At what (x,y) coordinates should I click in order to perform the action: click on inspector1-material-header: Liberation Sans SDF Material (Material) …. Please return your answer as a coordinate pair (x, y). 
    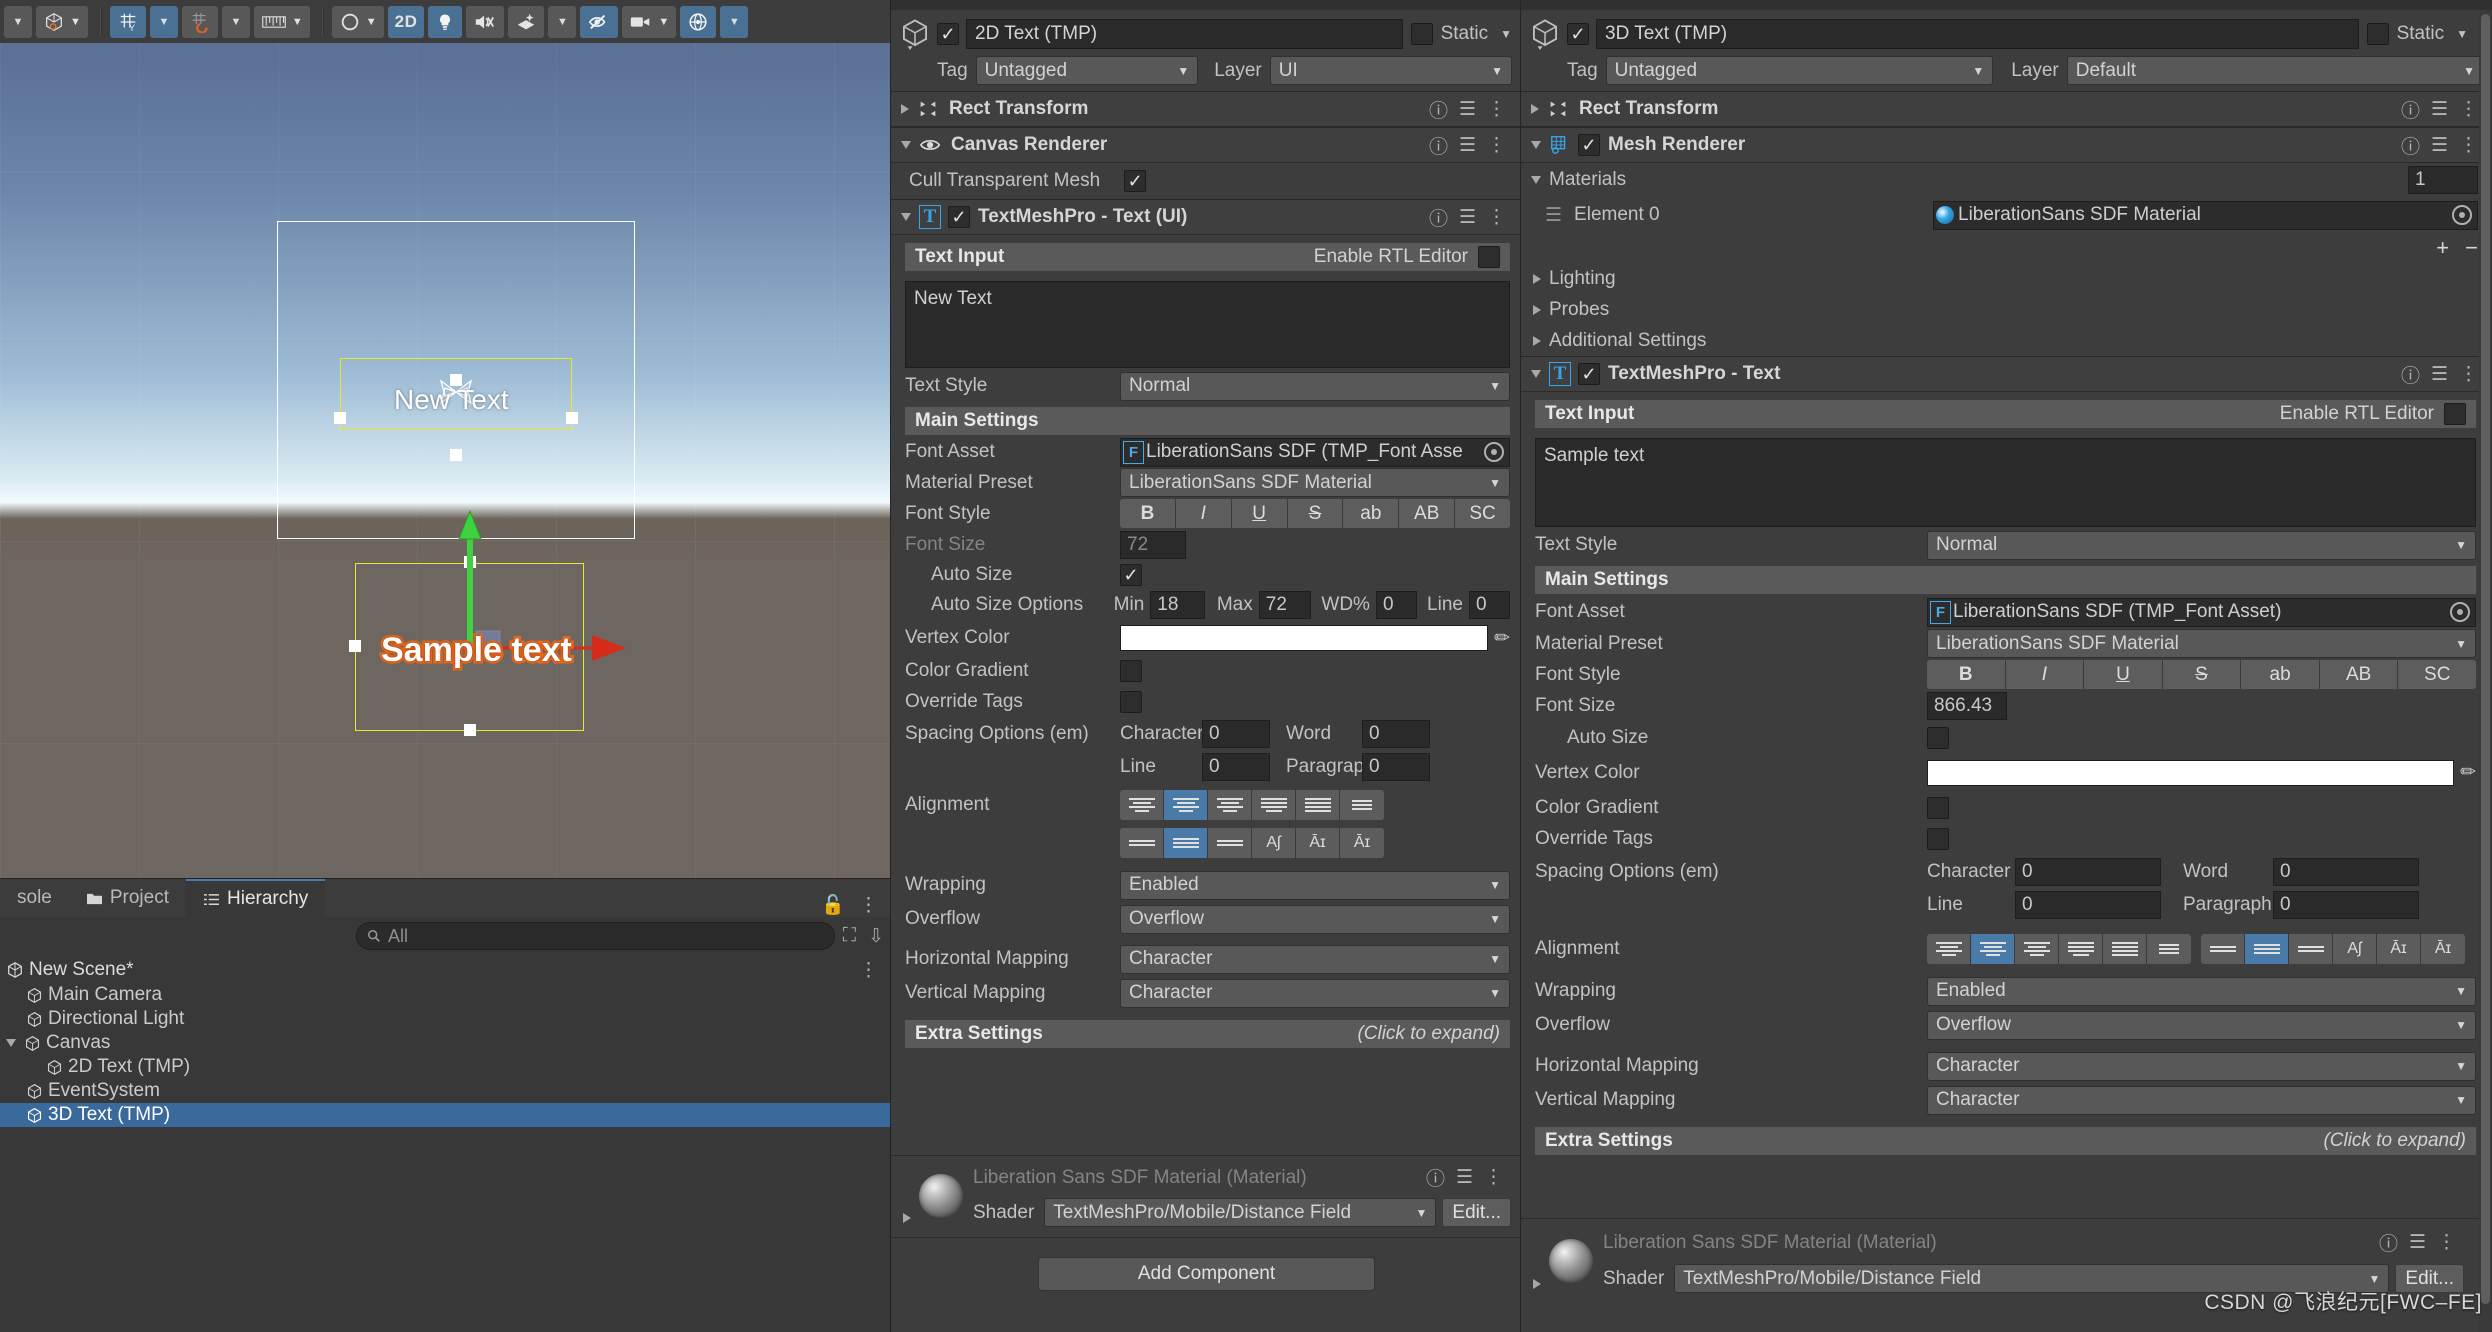
    Looking at the image, I should click on (1205, 1195).